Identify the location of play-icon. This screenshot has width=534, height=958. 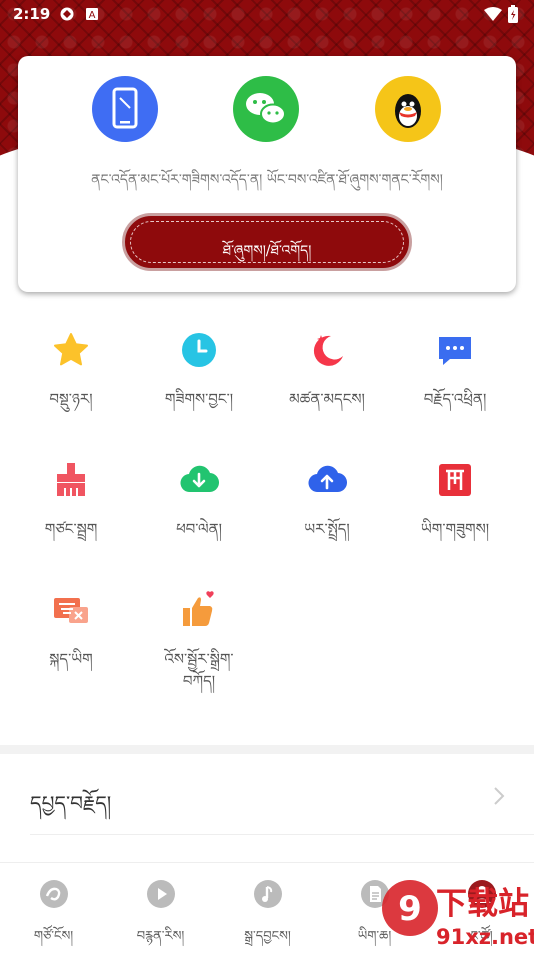
(160, 894).